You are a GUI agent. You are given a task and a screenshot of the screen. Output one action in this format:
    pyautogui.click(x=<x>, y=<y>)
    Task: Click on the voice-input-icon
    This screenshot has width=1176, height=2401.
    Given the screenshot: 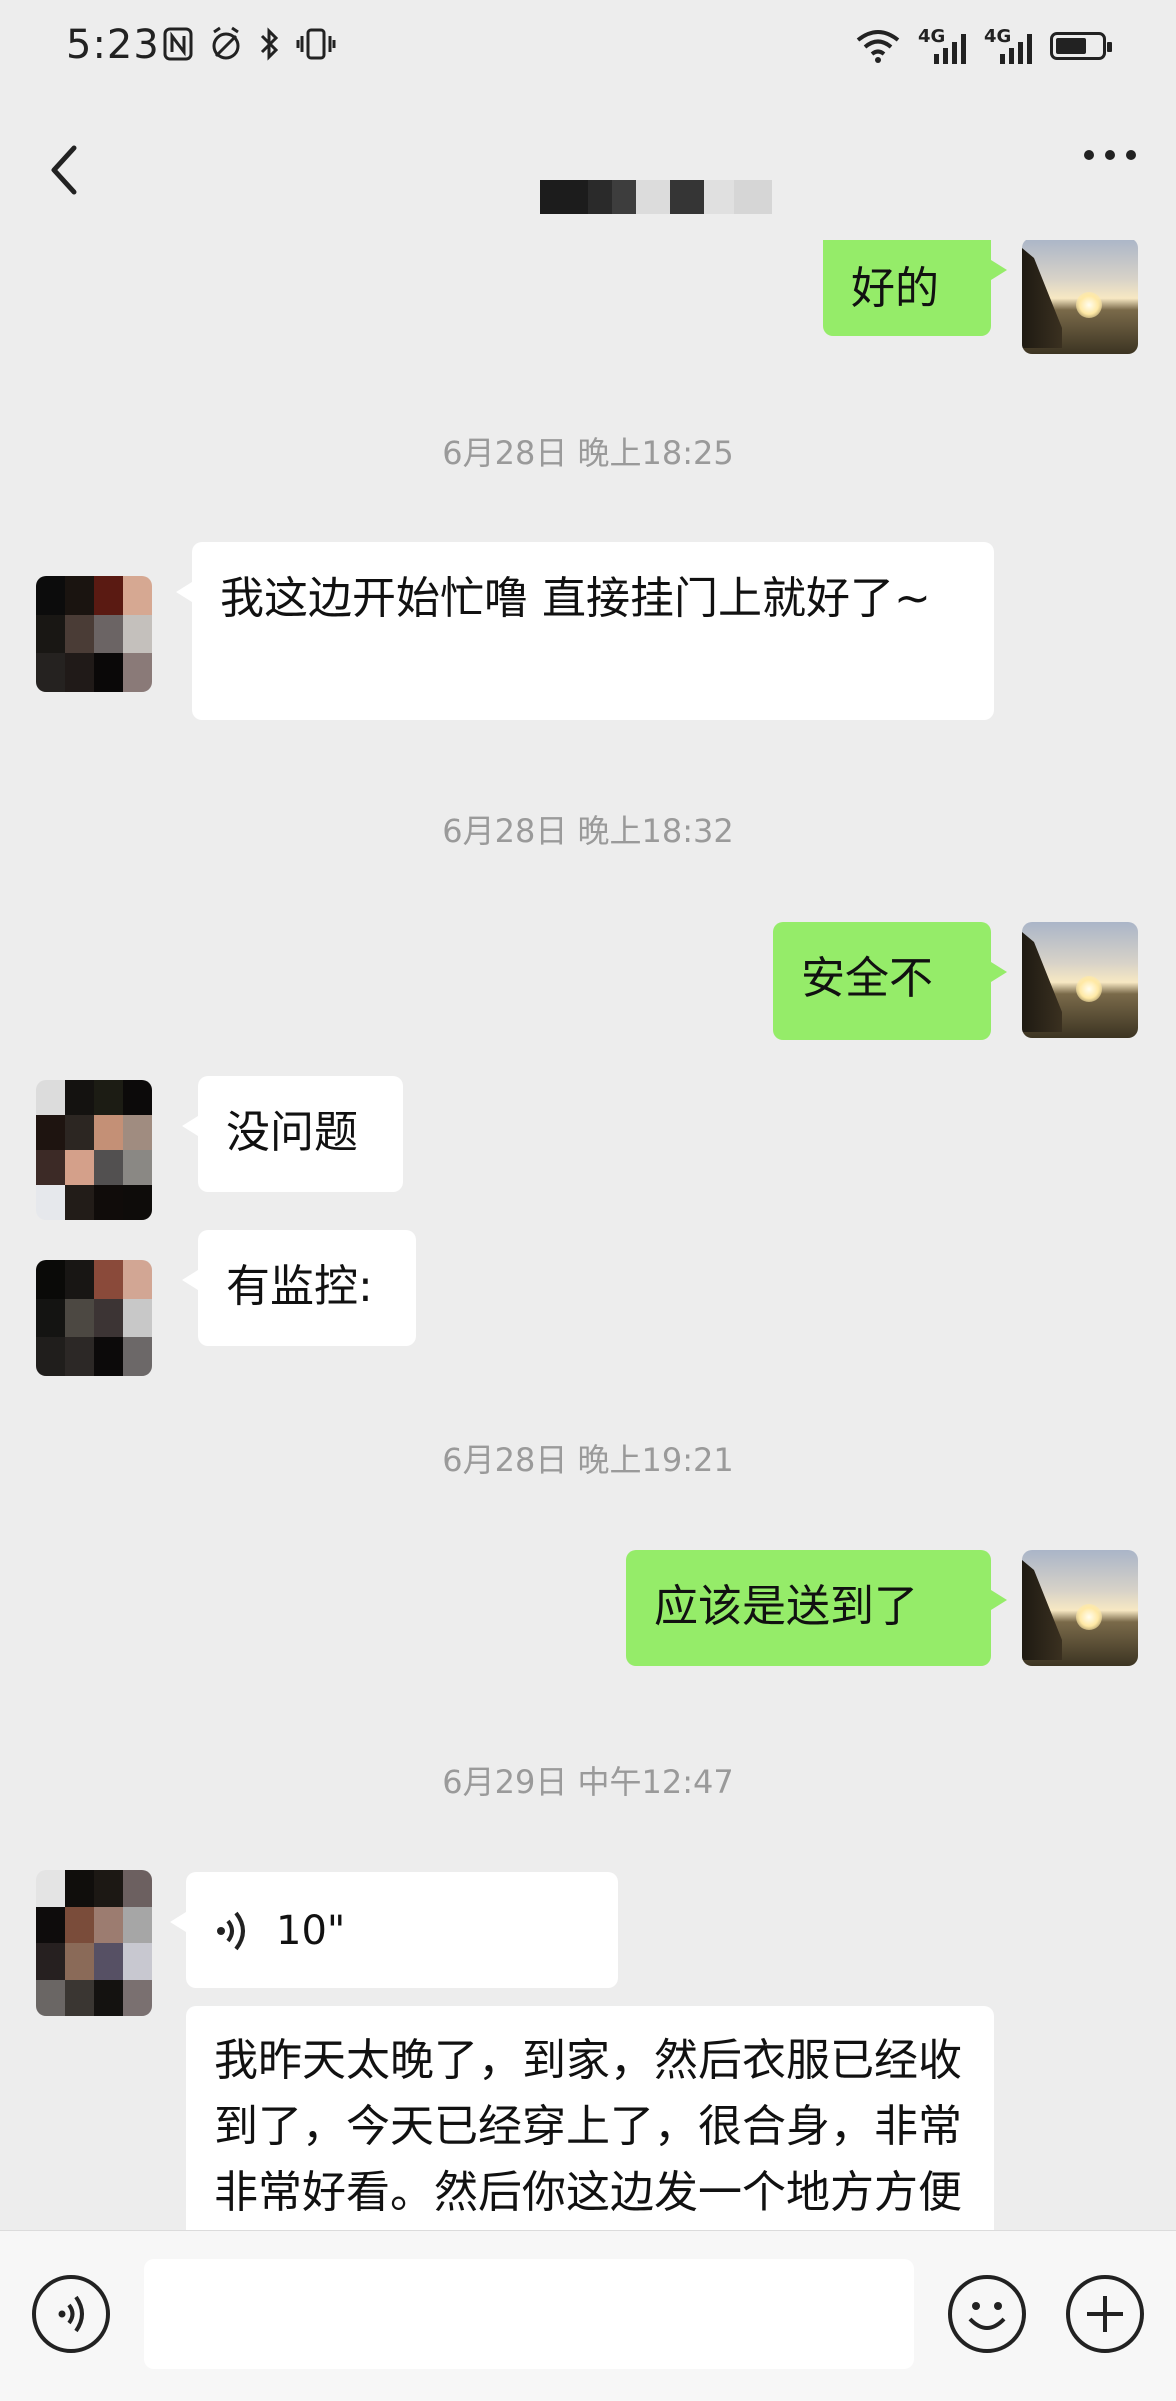 What is the action you would take?
    pyautogui.click(x=71, y=2314)
    